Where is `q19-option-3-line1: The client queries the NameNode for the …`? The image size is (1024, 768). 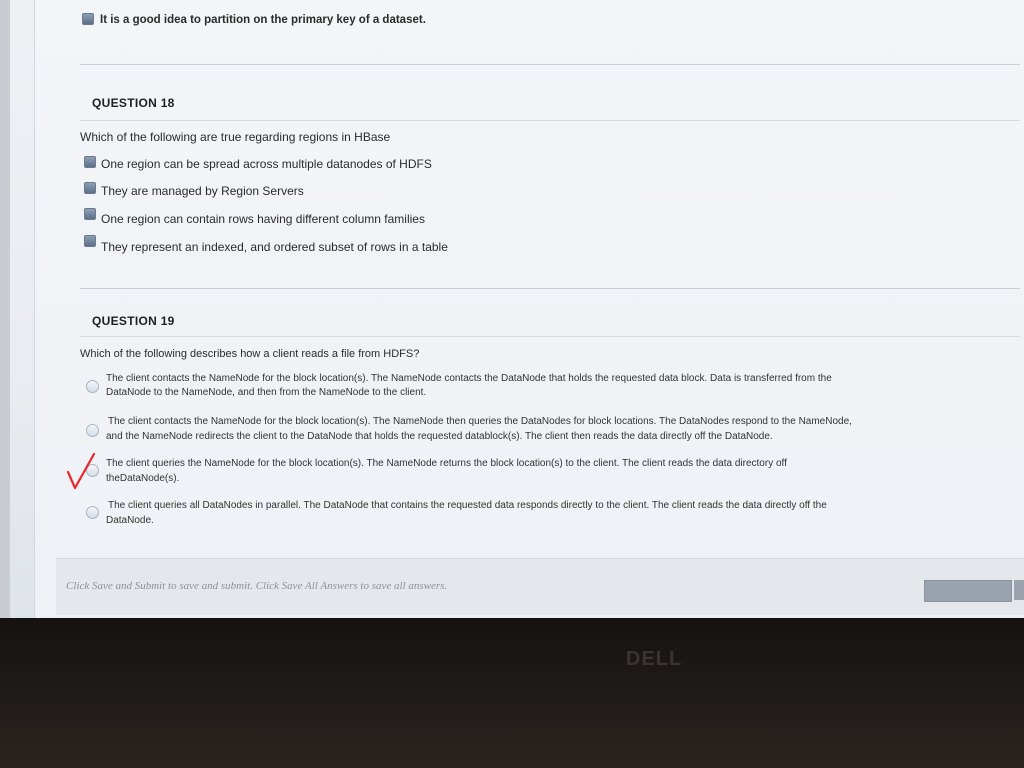 q19-option-3-line1: The client queries the NameNode for the … is located at coordinates (446, 463).